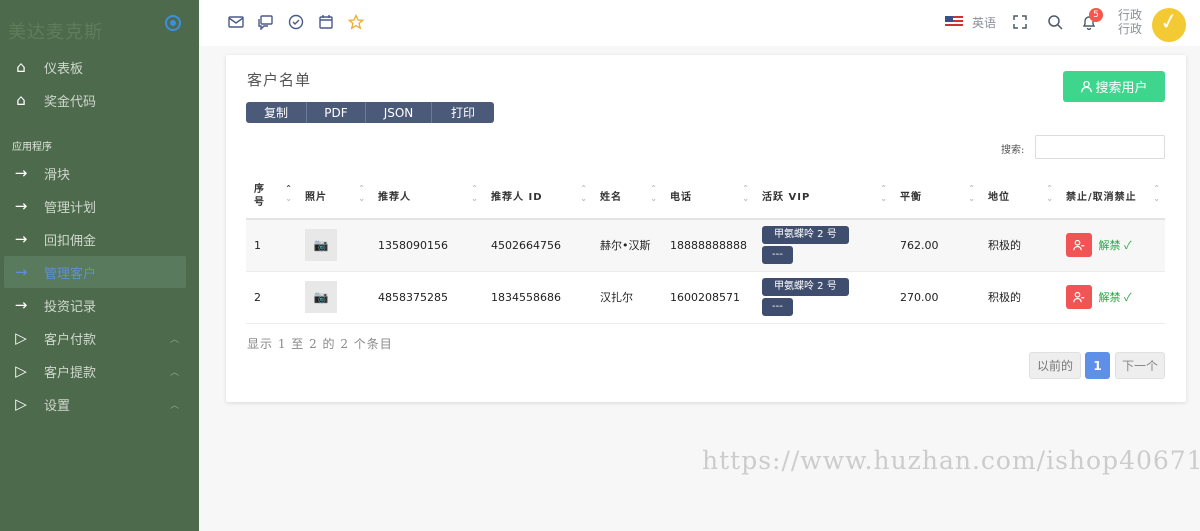 The width and height of the screenshot is (1200, 531). I want to click on camera-icon: 📷, so click(321, 297).